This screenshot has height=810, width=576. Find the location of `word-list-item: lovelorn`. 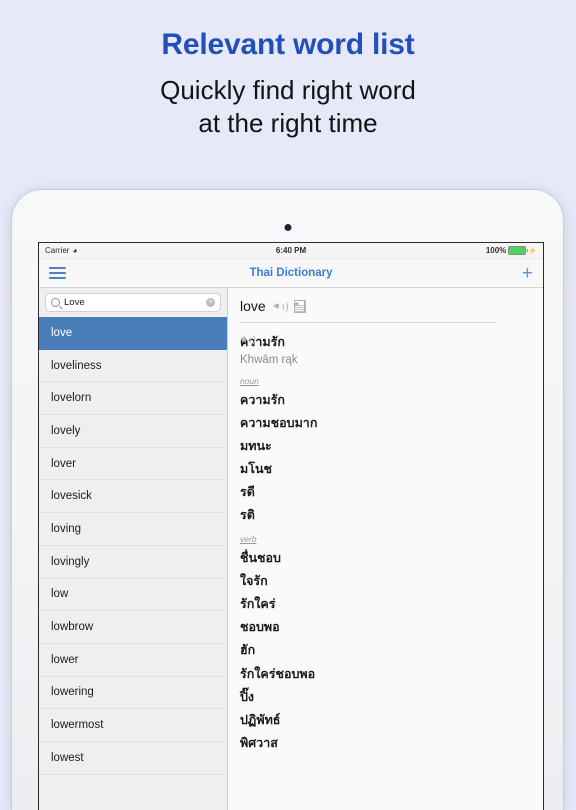

word-list-item: lovelorn is located at coordinates (133, 399).